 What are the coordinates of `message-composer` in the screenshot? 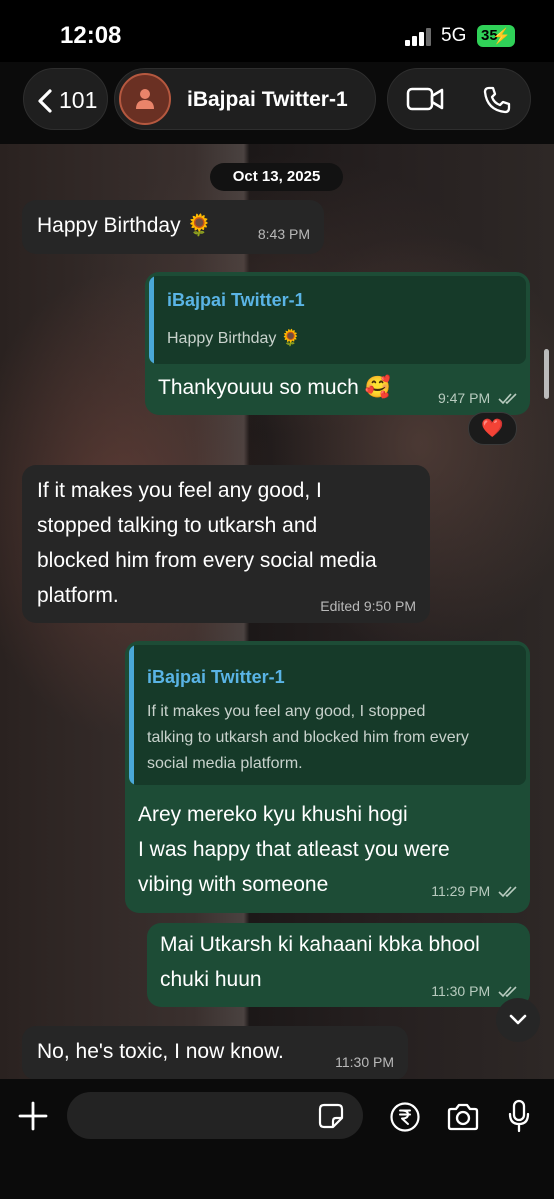 It's located at (277, 1139).